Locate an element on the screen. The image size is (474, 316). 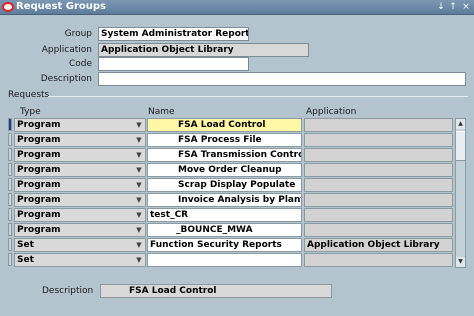
request-name-field: Scrap Display Populate is located at coordinates (224, 185).